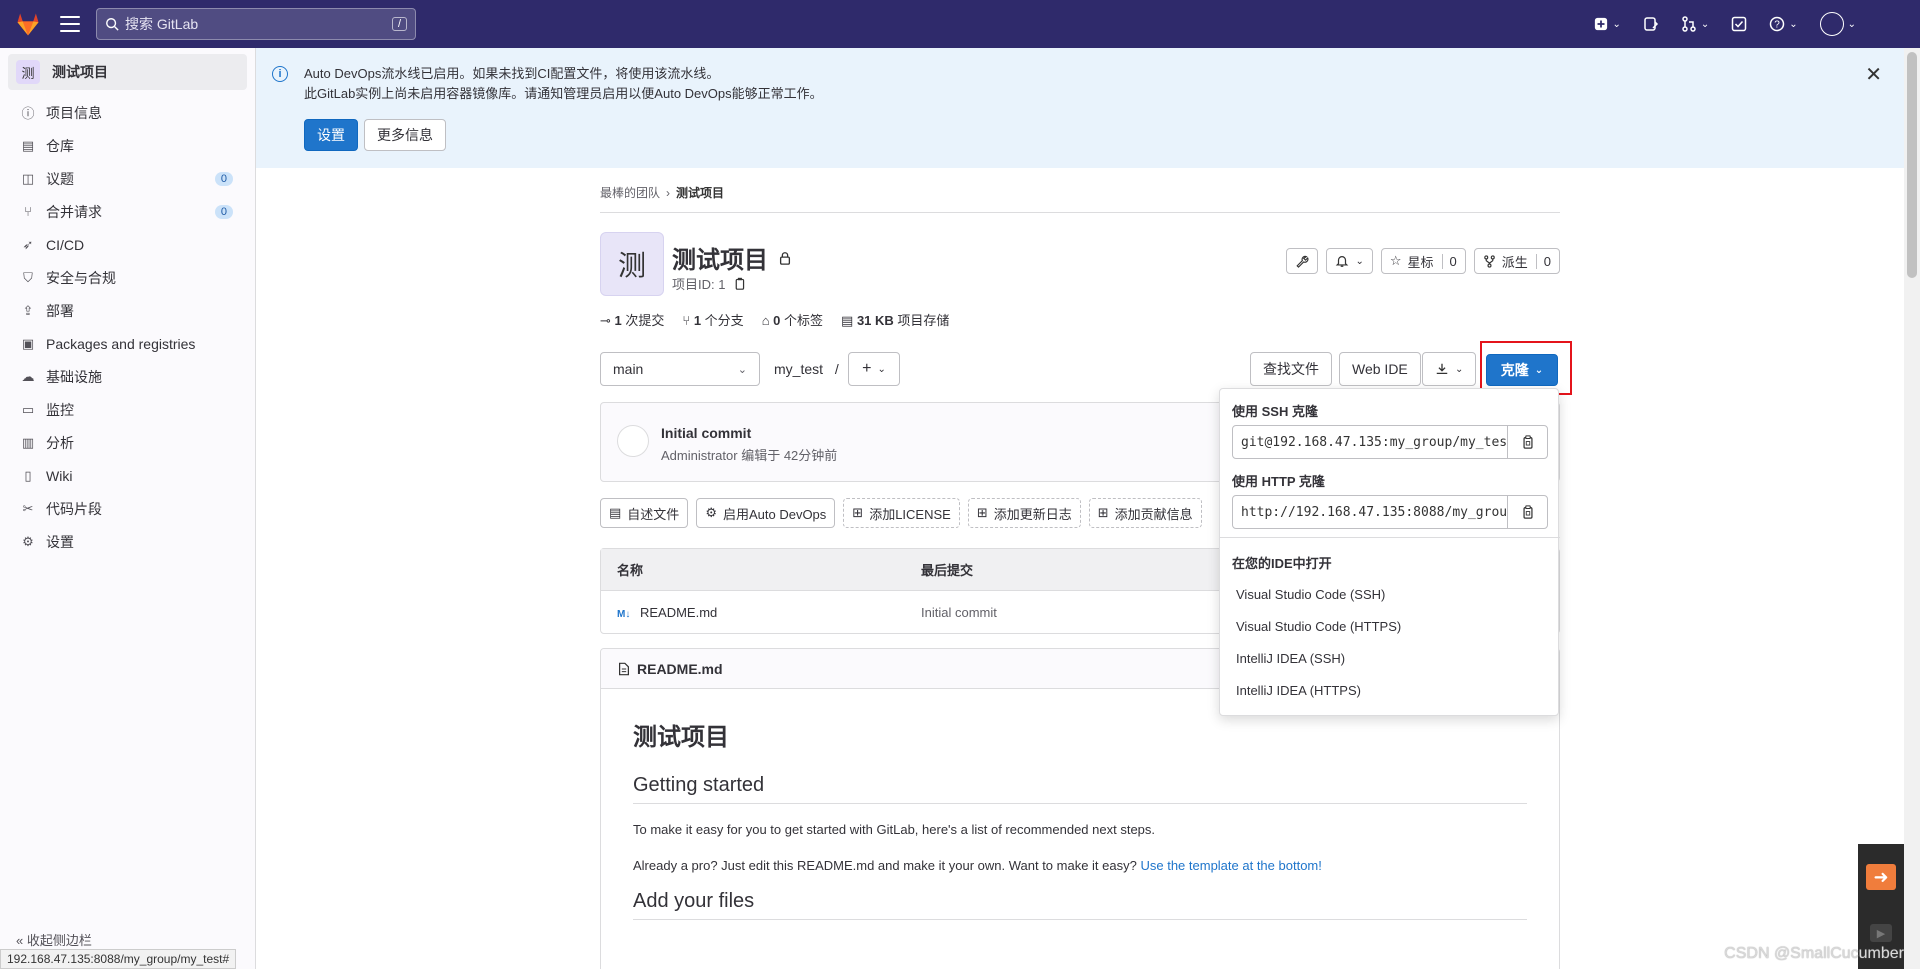  Describe the element at coordinates (127, 508) in the screenshot. I see `sidebar-item-12: ✂ 代码片段` at that location.